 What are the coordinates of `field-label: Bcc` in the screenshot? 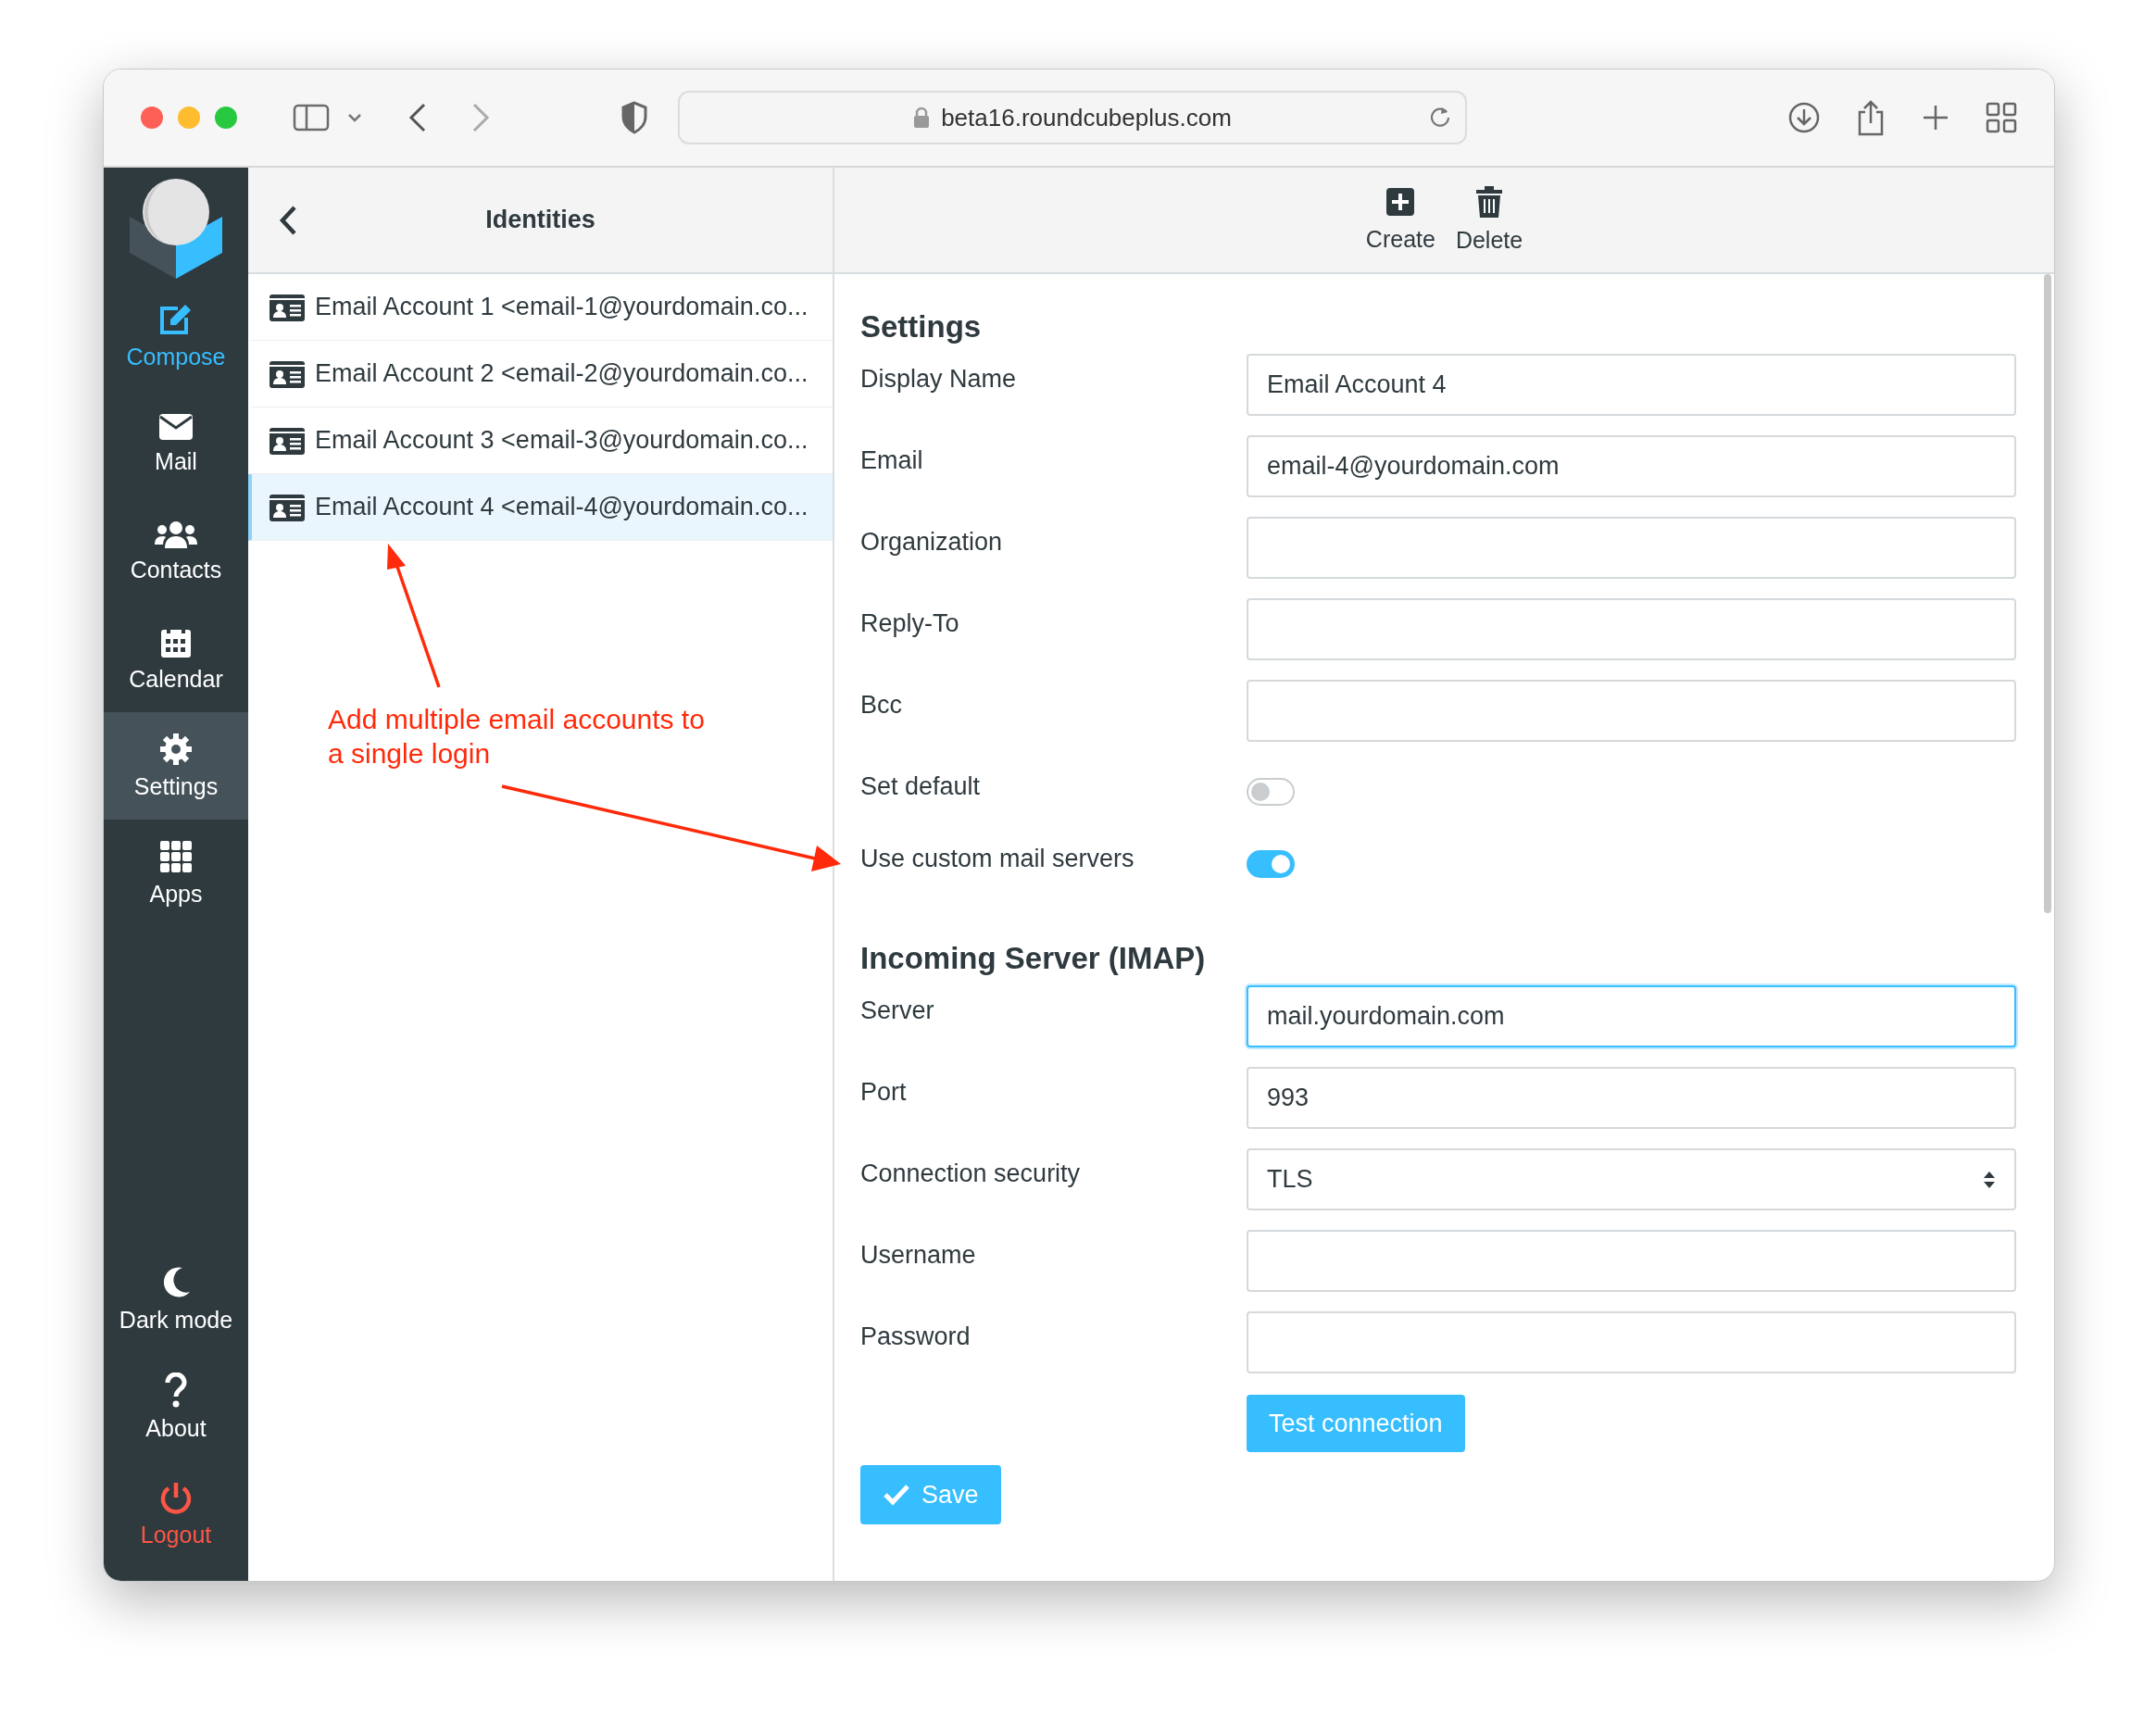 It's located at (881, 705).